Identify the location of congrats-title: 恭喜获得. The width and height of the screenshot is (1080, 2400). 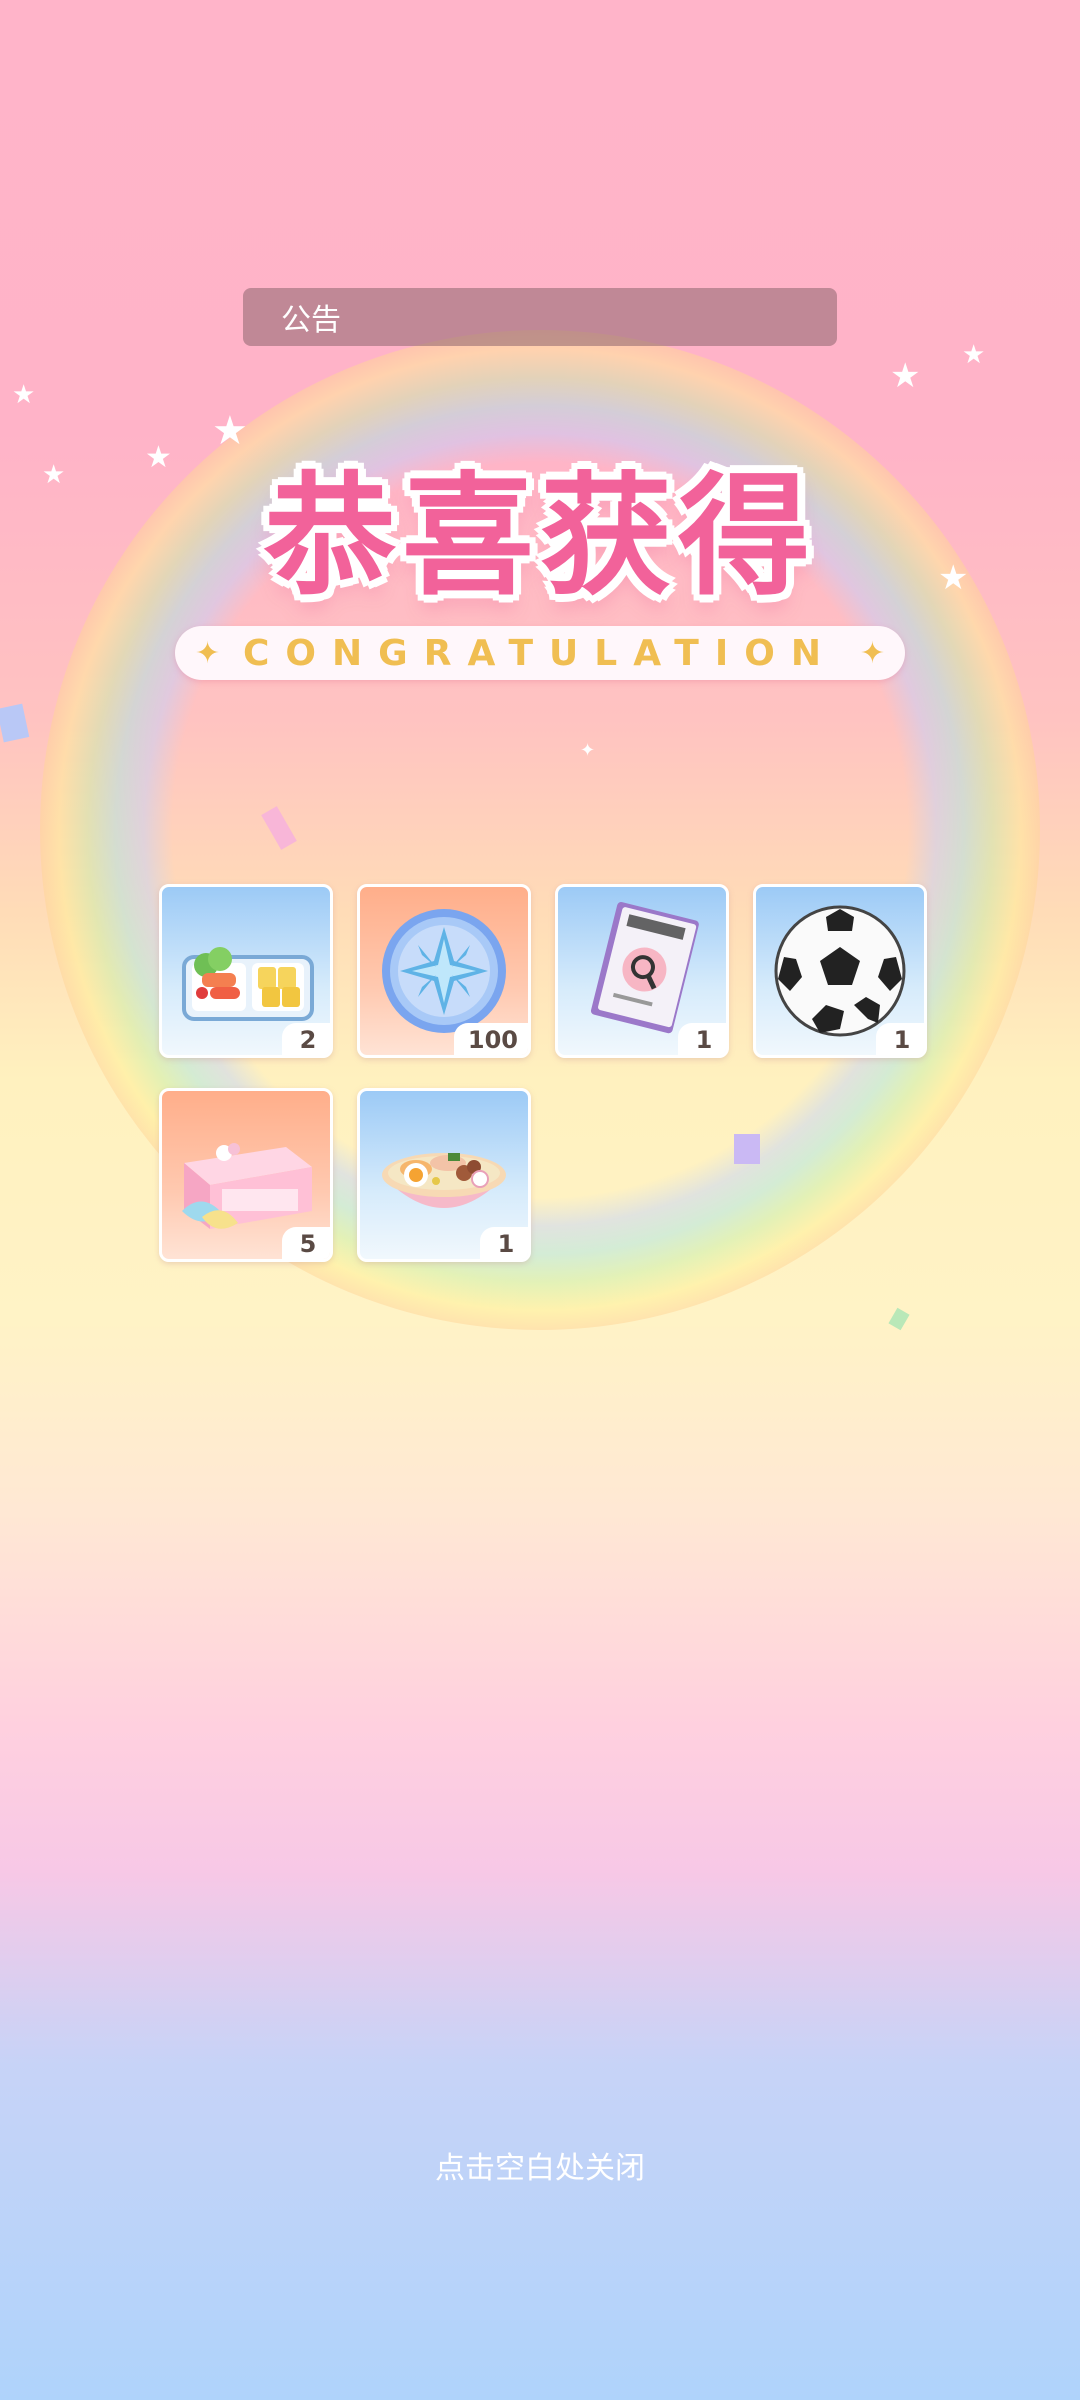
(540, 537).